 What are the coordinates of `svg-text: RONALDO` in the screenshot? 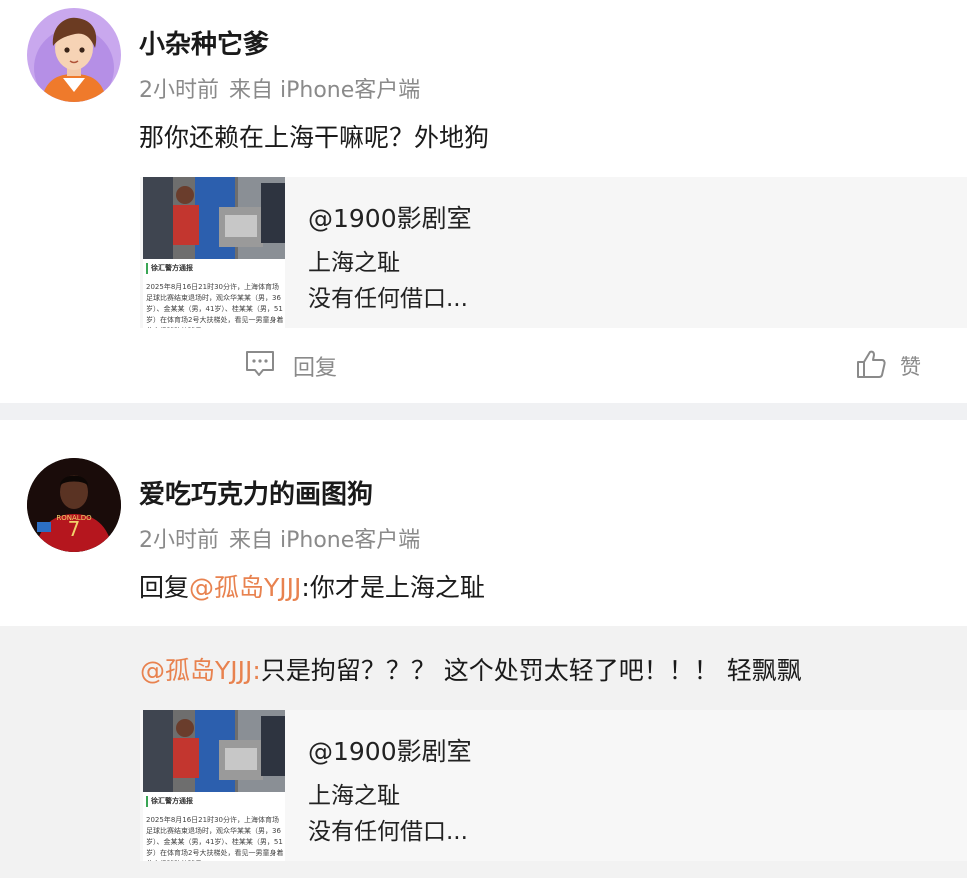 It's located at (74, 518).